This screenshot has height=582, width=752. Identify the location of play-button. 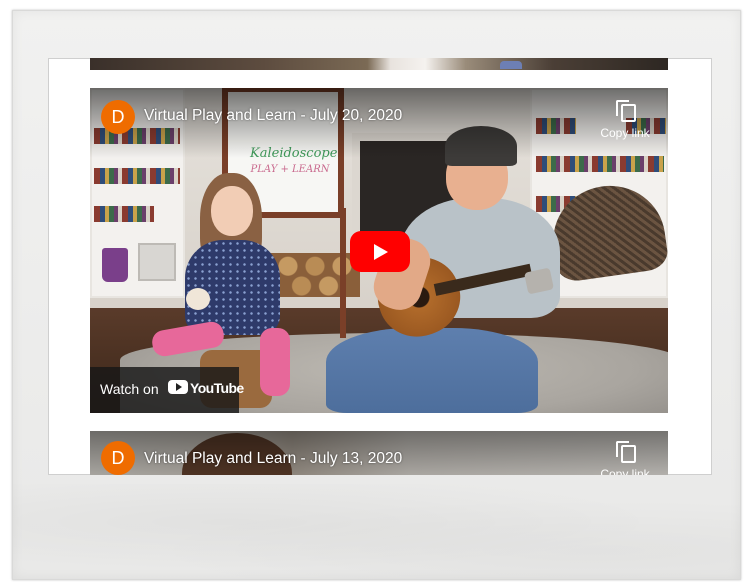
(380, 251).